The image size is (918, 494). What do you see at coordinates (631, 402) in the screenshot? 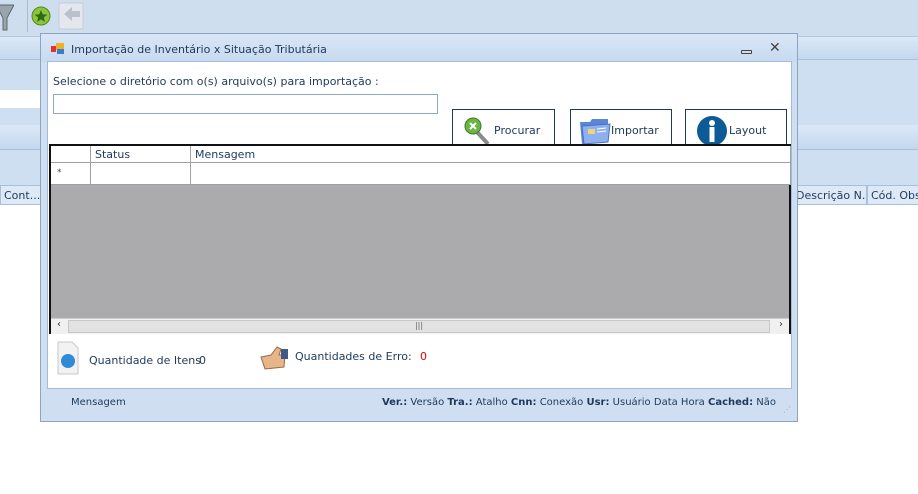
I see `usr-value: Usuário` at bounding box center [631, 402].